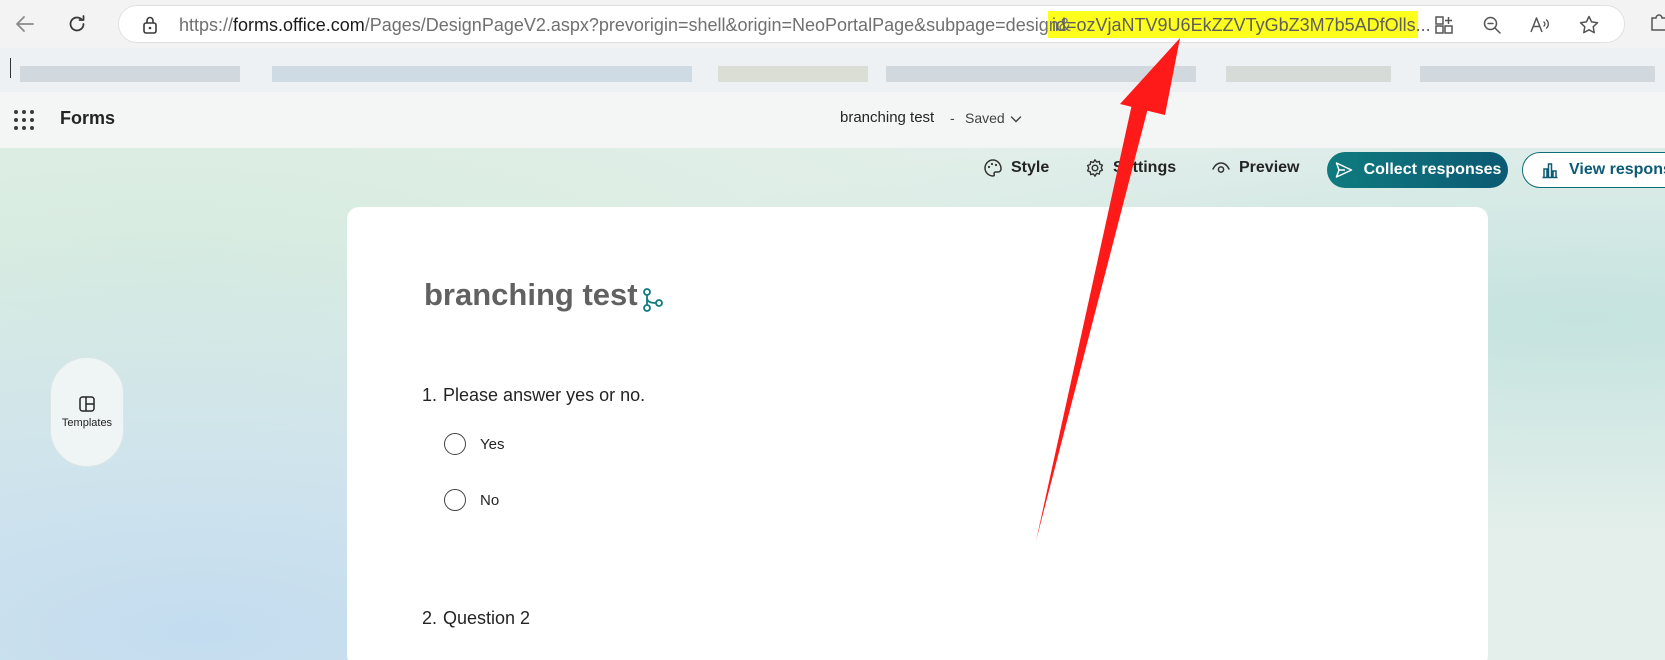 The height and width of the screenshot is (660, 1665). I want to click on palette-icon, so click(993, 168).